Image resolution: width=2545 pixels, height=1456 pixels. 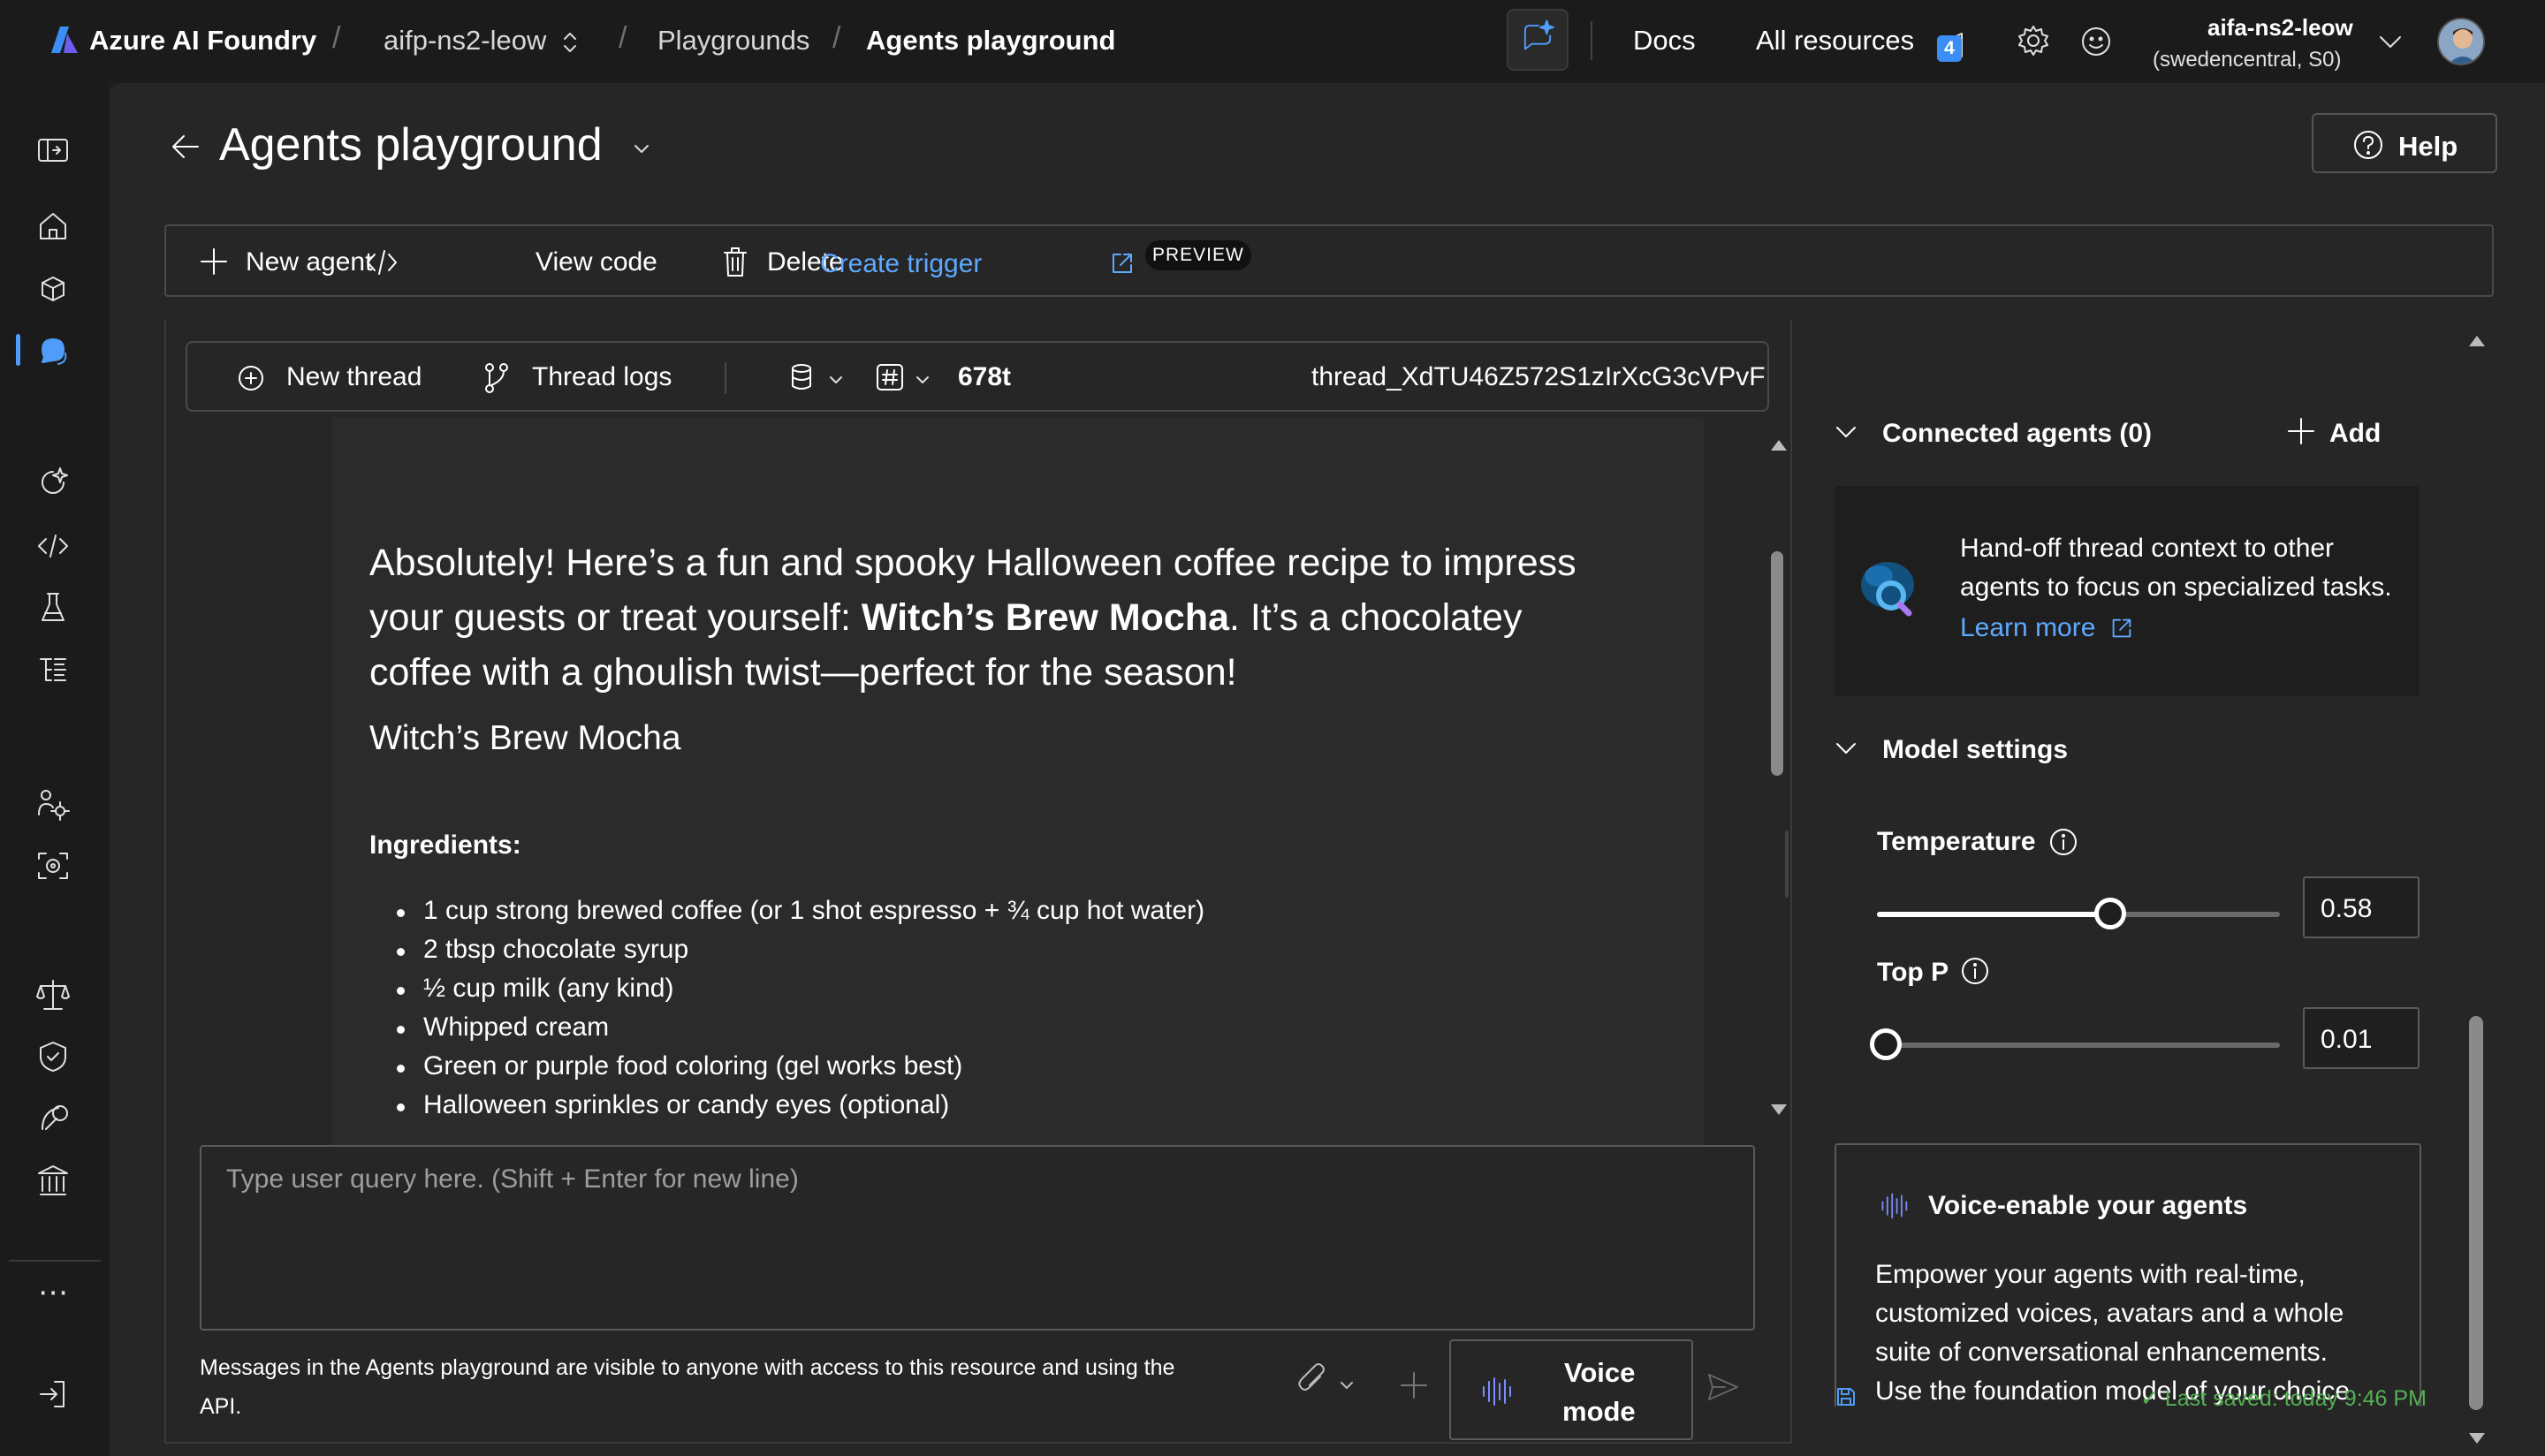 What do you see at coordinates (2355, 434) in the screenshot?
I see `add-agent-button: Add` at bounding box center [2355, 434].